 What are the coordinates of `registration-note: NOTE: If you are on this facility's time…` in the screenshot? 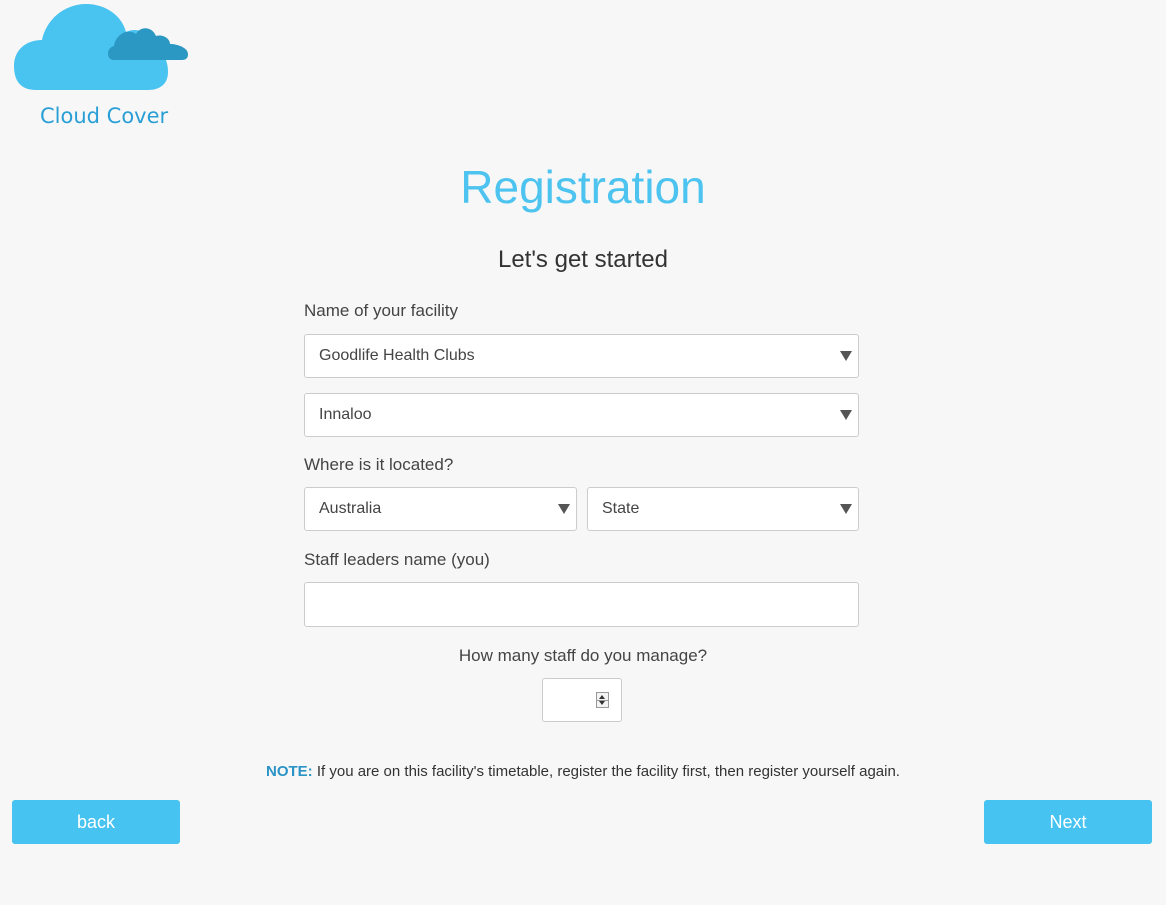 It's located at (583, 771).